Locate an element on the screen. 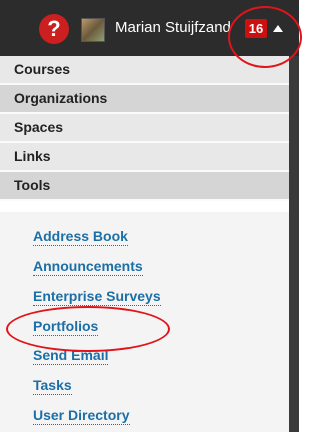 The height and width of the screenshot is (432, 320). tool-link-tasks: Tasks is located at coordinates (52, 386).